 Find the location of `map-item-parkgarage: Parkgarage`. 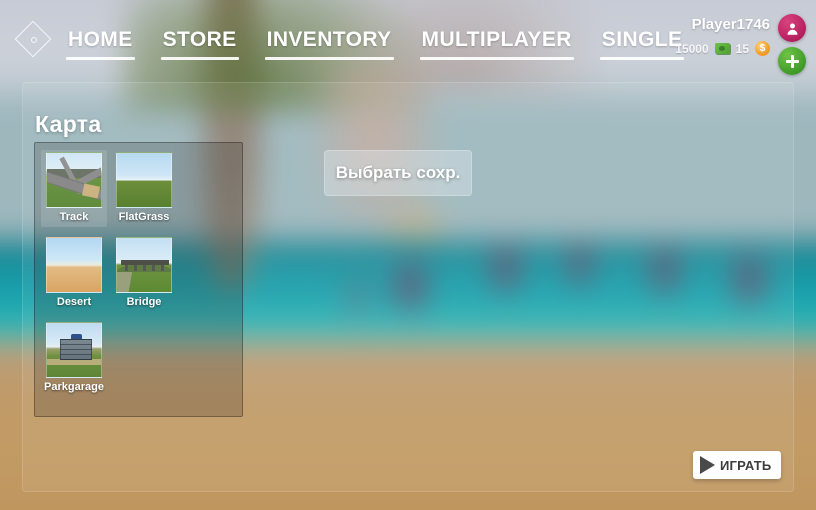

map-item-parkgarage: Parkgarage is located at coordinates (74, 358).